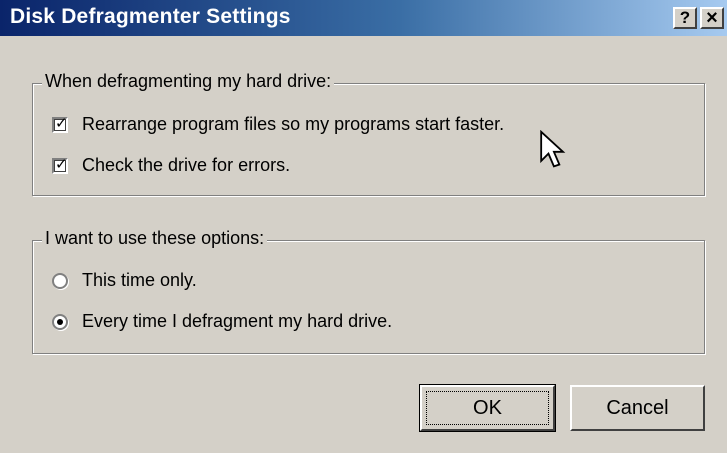 The width and height of the screenshot is (727, 453). Describe the element at coordinates (155, 238) in the screenshot. I see `use-options-legend: I want to use these options:` at that location.